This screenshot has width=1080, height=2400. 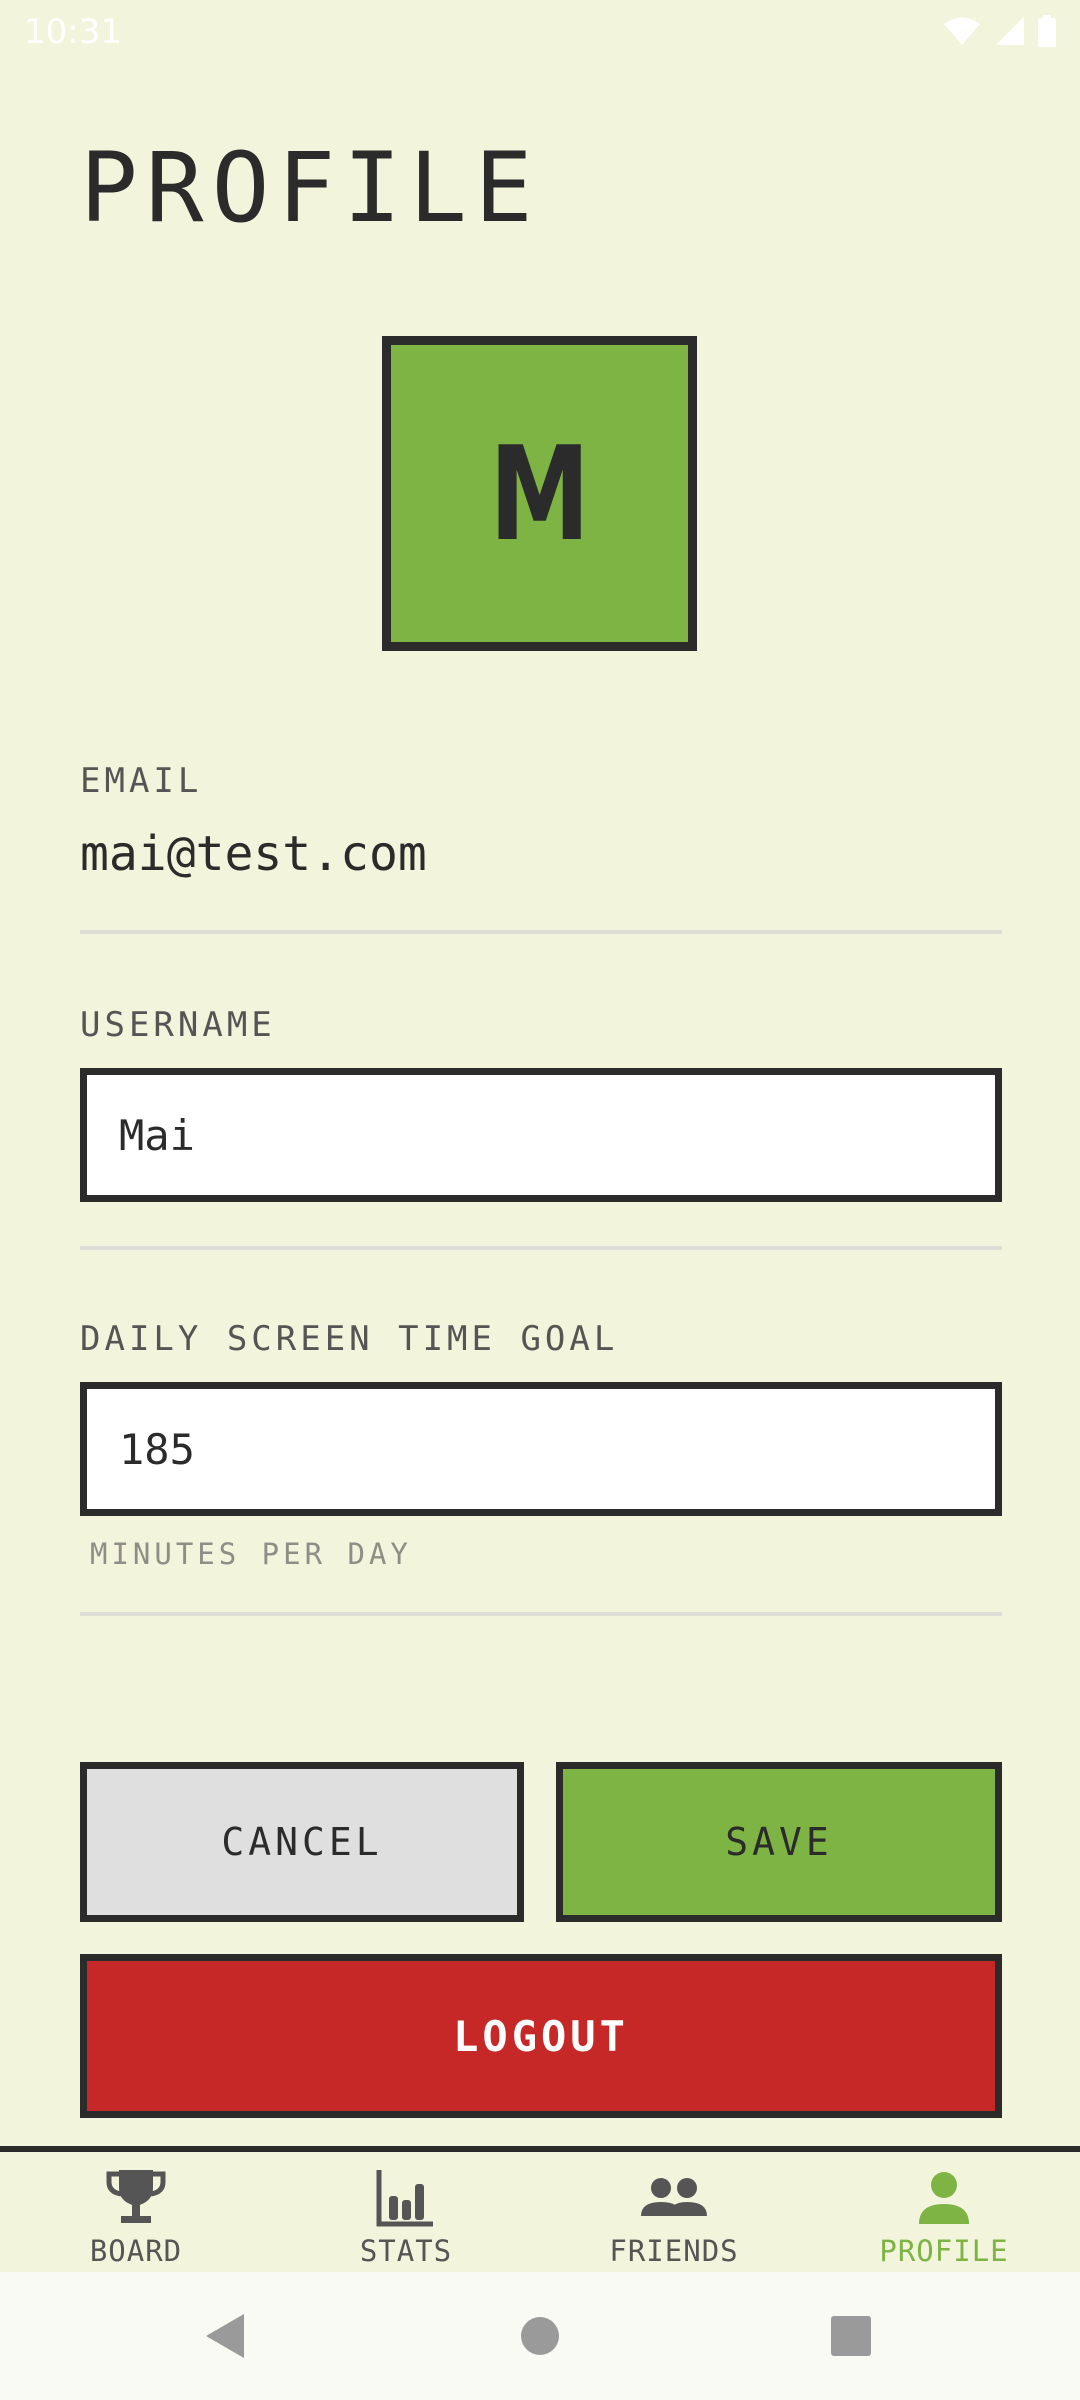 I want to click on recents-icon, so click(x=851, y=2336).